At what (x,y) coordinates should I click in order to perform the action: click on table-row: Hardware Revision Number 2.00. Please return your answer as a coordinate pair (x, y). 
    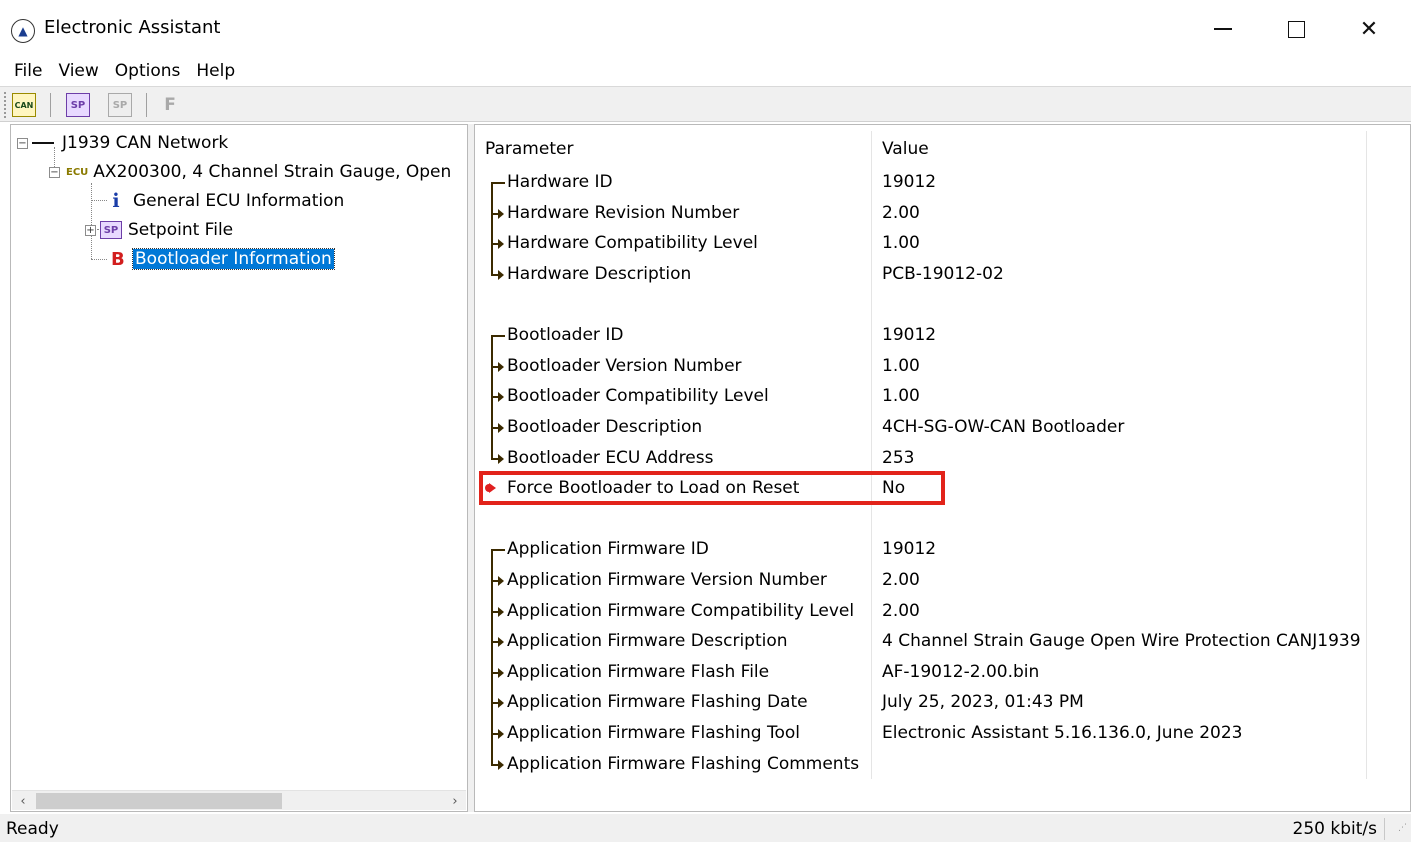
    Looking at the image, I should click on (942, 213).